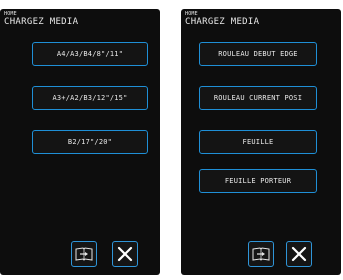 This screenshot has width=343, height=280. Describe the element at coordinates (258, 181) in the screenshot. I see `feuille-porteur-button: FEUILLE PORTEUR` at that location.